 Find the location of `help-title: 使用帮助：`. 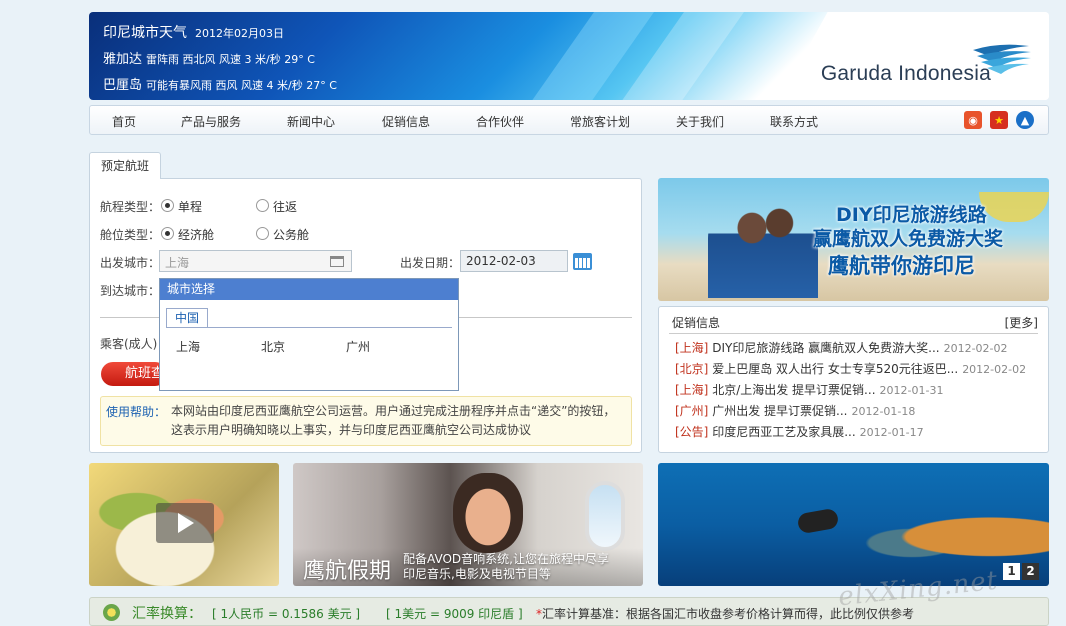

help-title: 使用帮助： is located at coordinates (136, 412).